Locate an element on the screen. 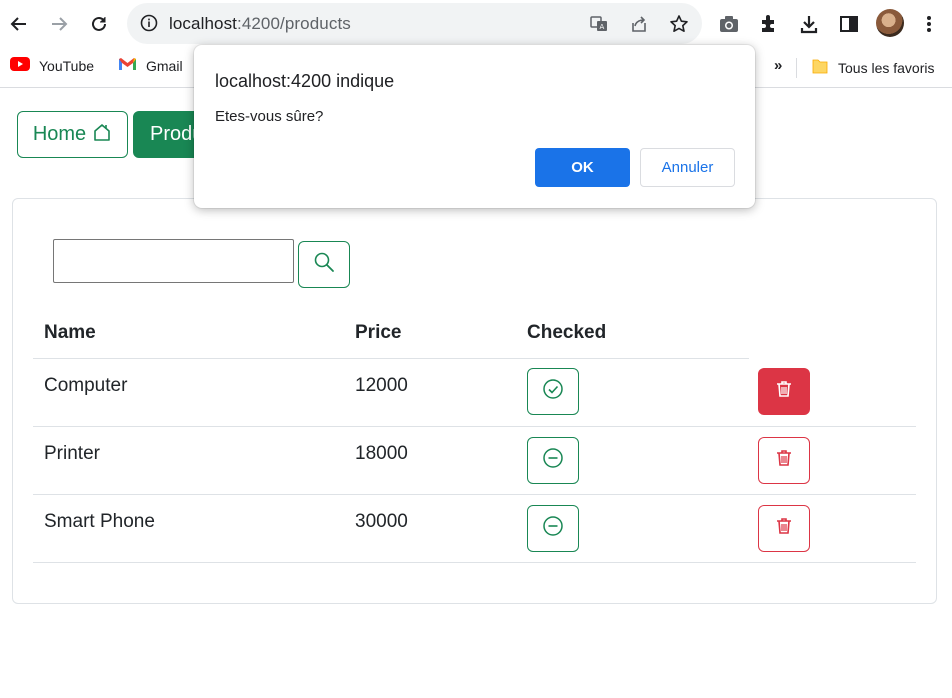 The height and width of the screenshot is (698, 952). browser-toolbar: localhost:4200/products A is located at coordinates (476, 24).